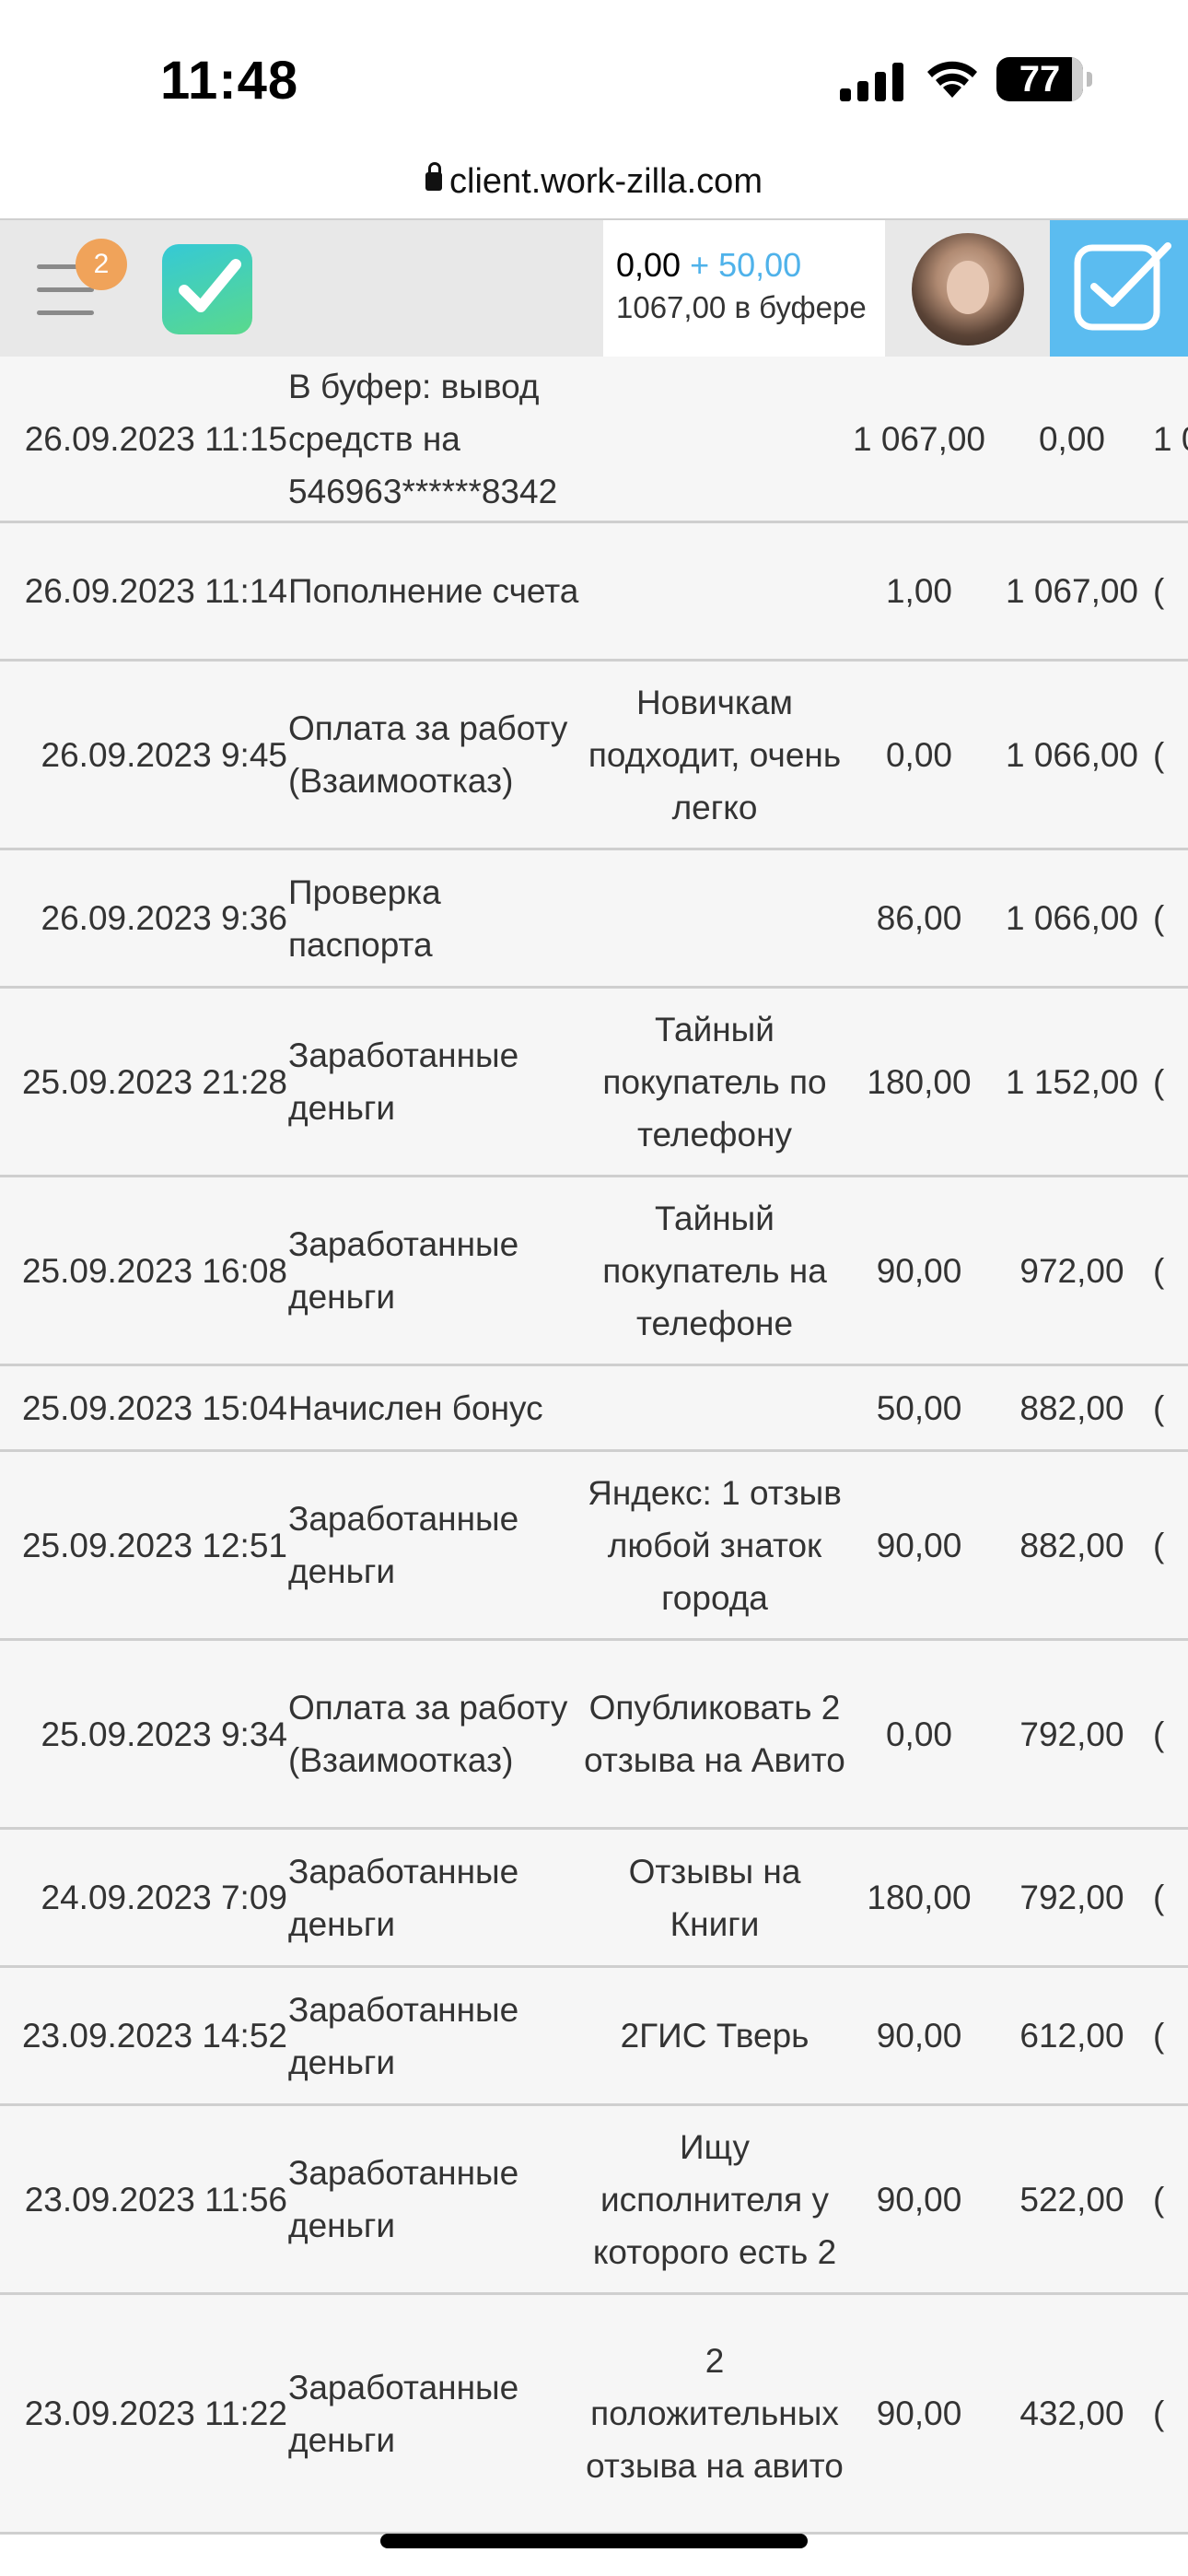  Describe the element at coordinates (968, 289) in the screenshot. I see `avatar` at that location.